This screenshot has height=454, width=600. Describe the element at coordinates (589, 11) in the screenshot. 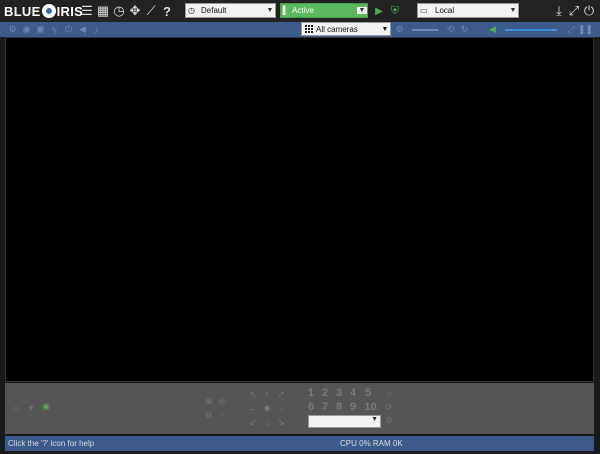

I see `power-icon: ⏻` at that location.